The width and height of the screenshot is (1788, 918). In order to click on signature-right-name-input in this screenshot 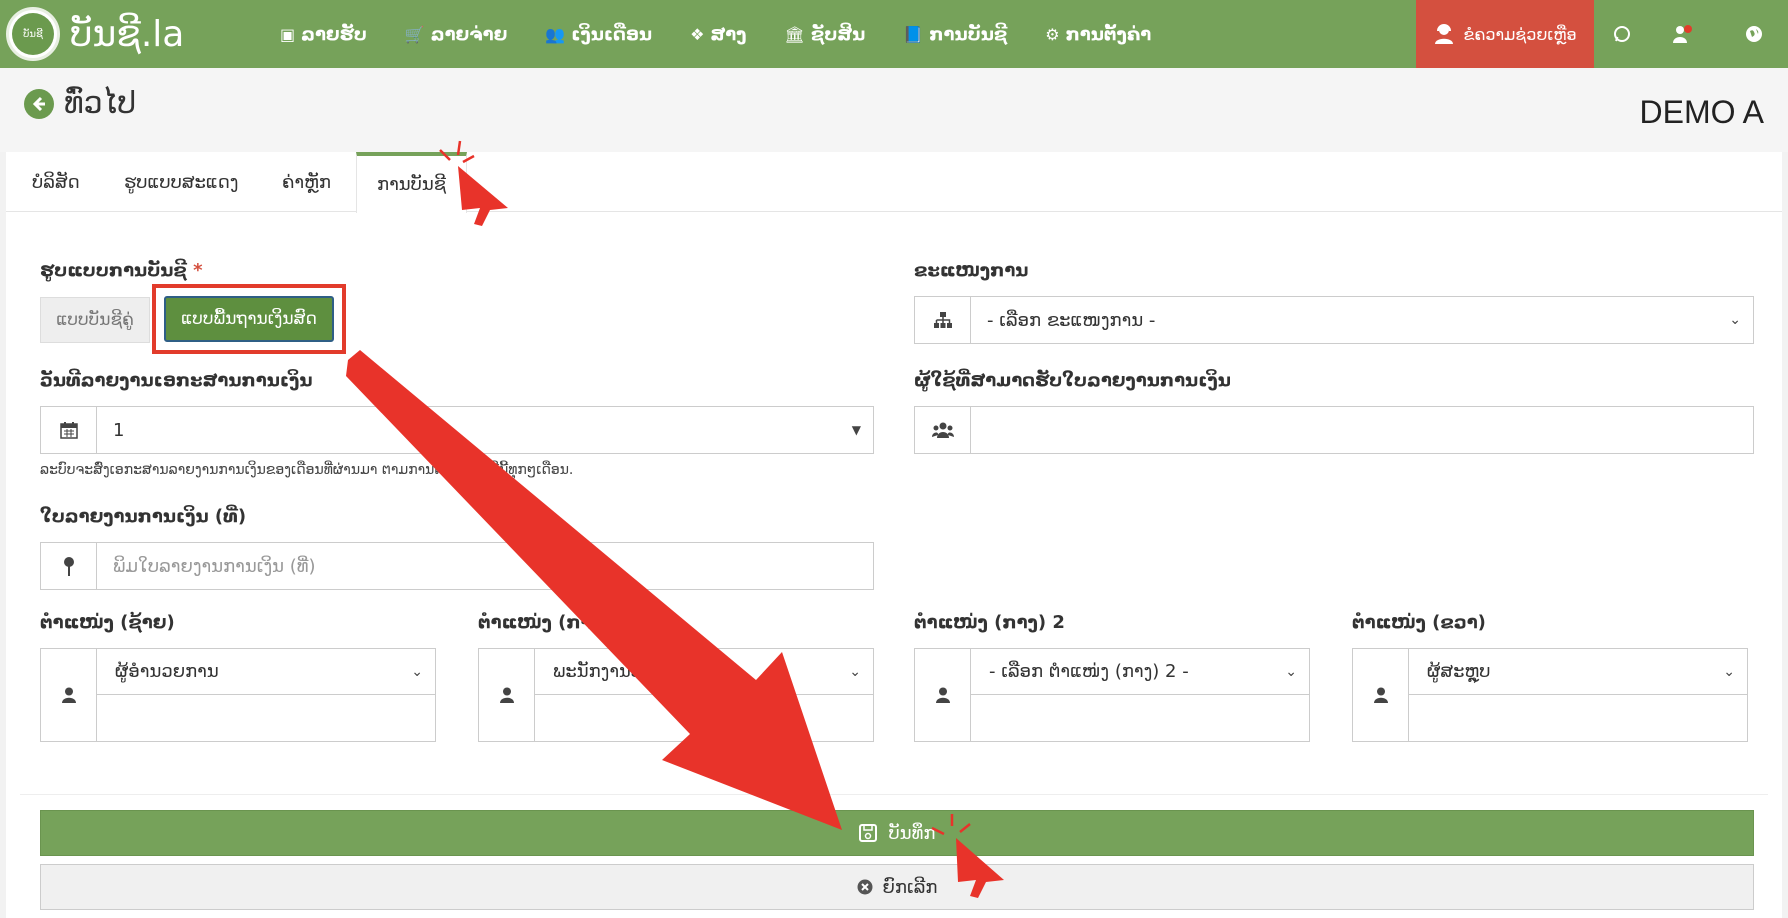, I will do `click(1578, 718)`.